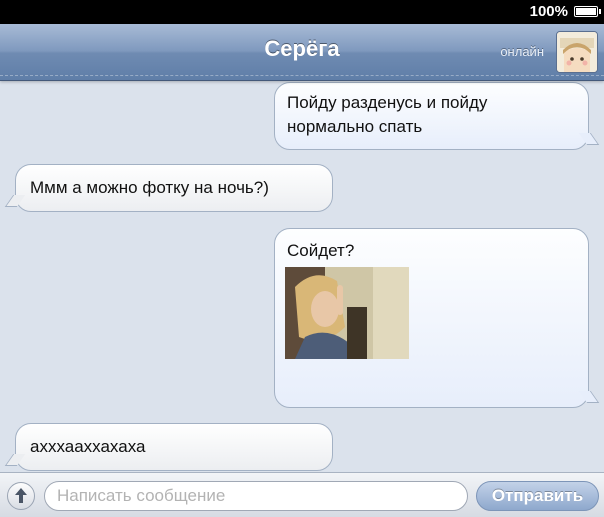 This screenshot has width=604, height=517. Describe the element at coordinates (587, 11) in the screenshot. I see `battery-icon` at that location.